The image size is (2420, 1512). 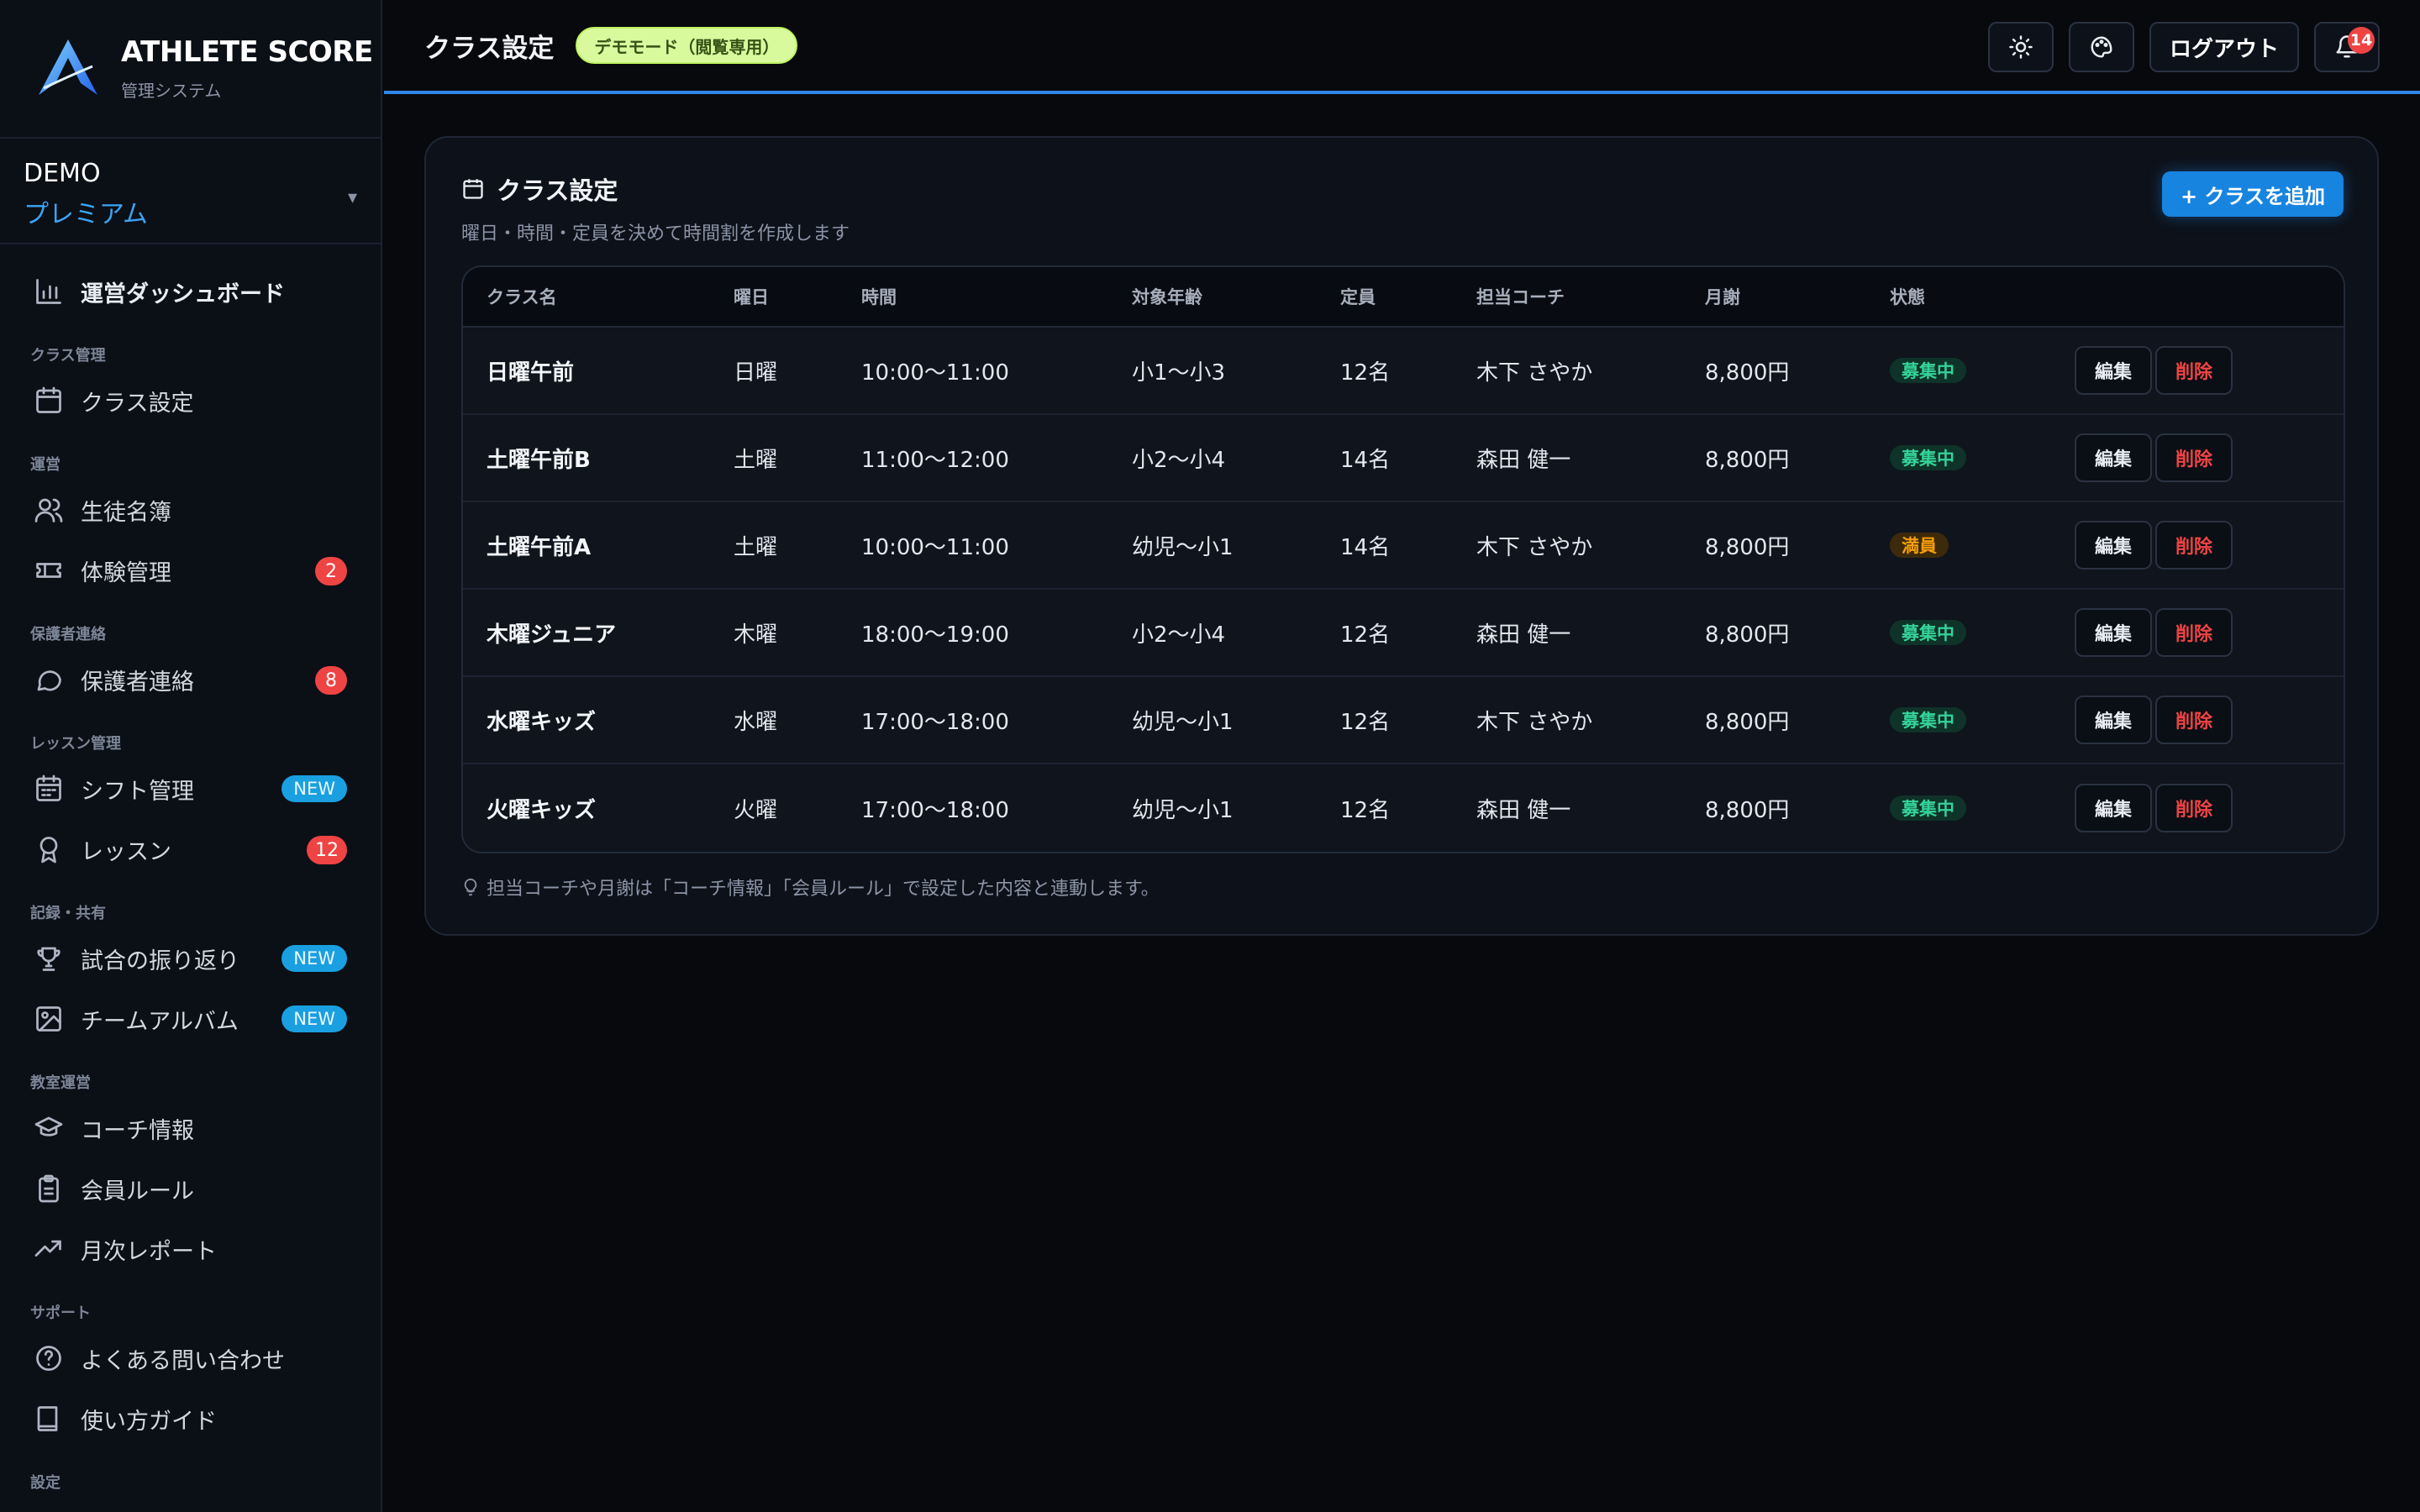 I want to click on sidebar-item-rules: 会員ルール, so click(x=191, y=1188).